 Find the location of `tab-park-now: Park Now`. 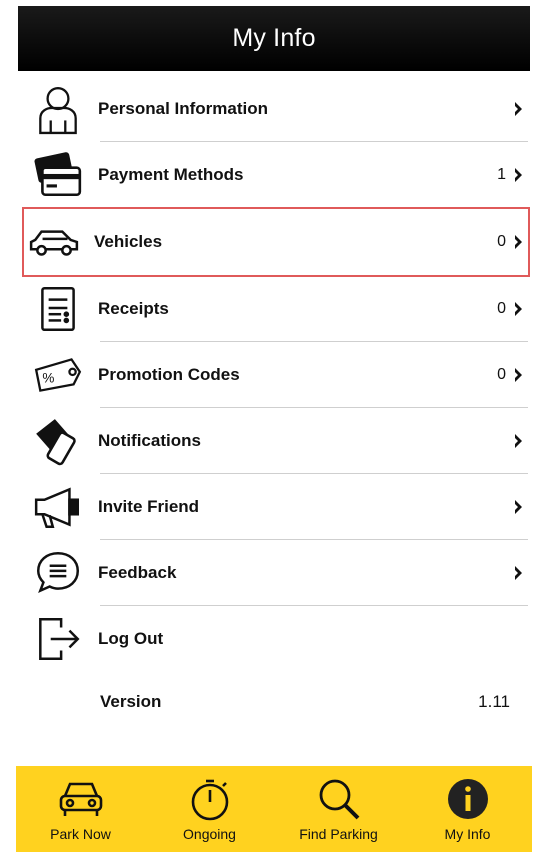

tab-park-now: Park Now is located at coordinates (81, 809).